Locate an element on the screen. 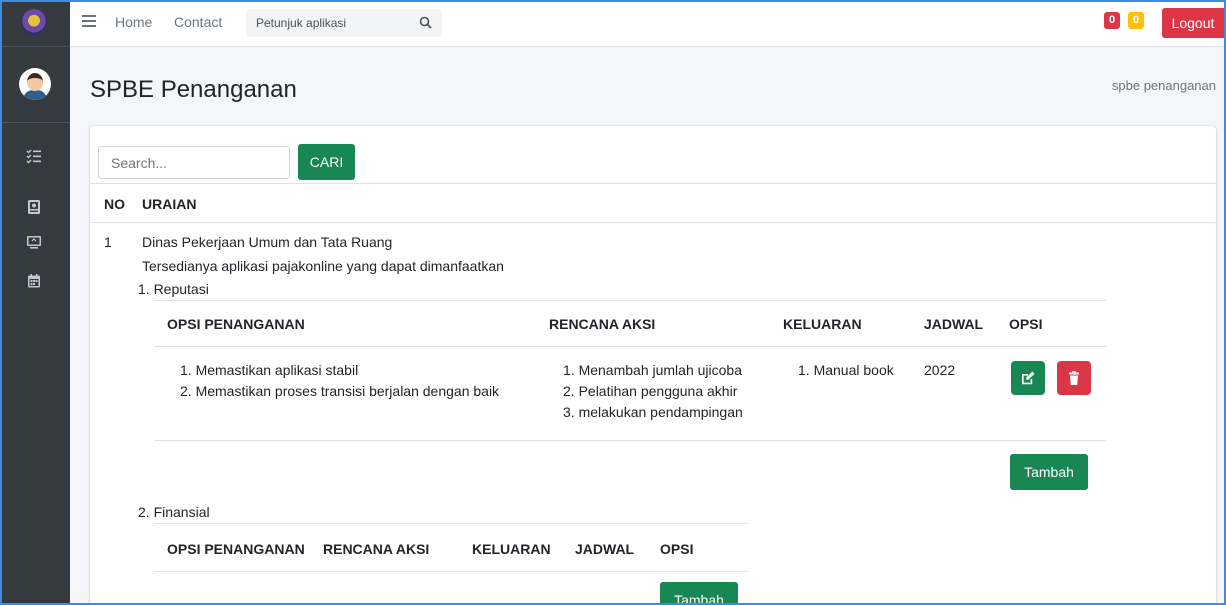  keluaran-list: 1. Manual book is located at coordinates (846, 370).